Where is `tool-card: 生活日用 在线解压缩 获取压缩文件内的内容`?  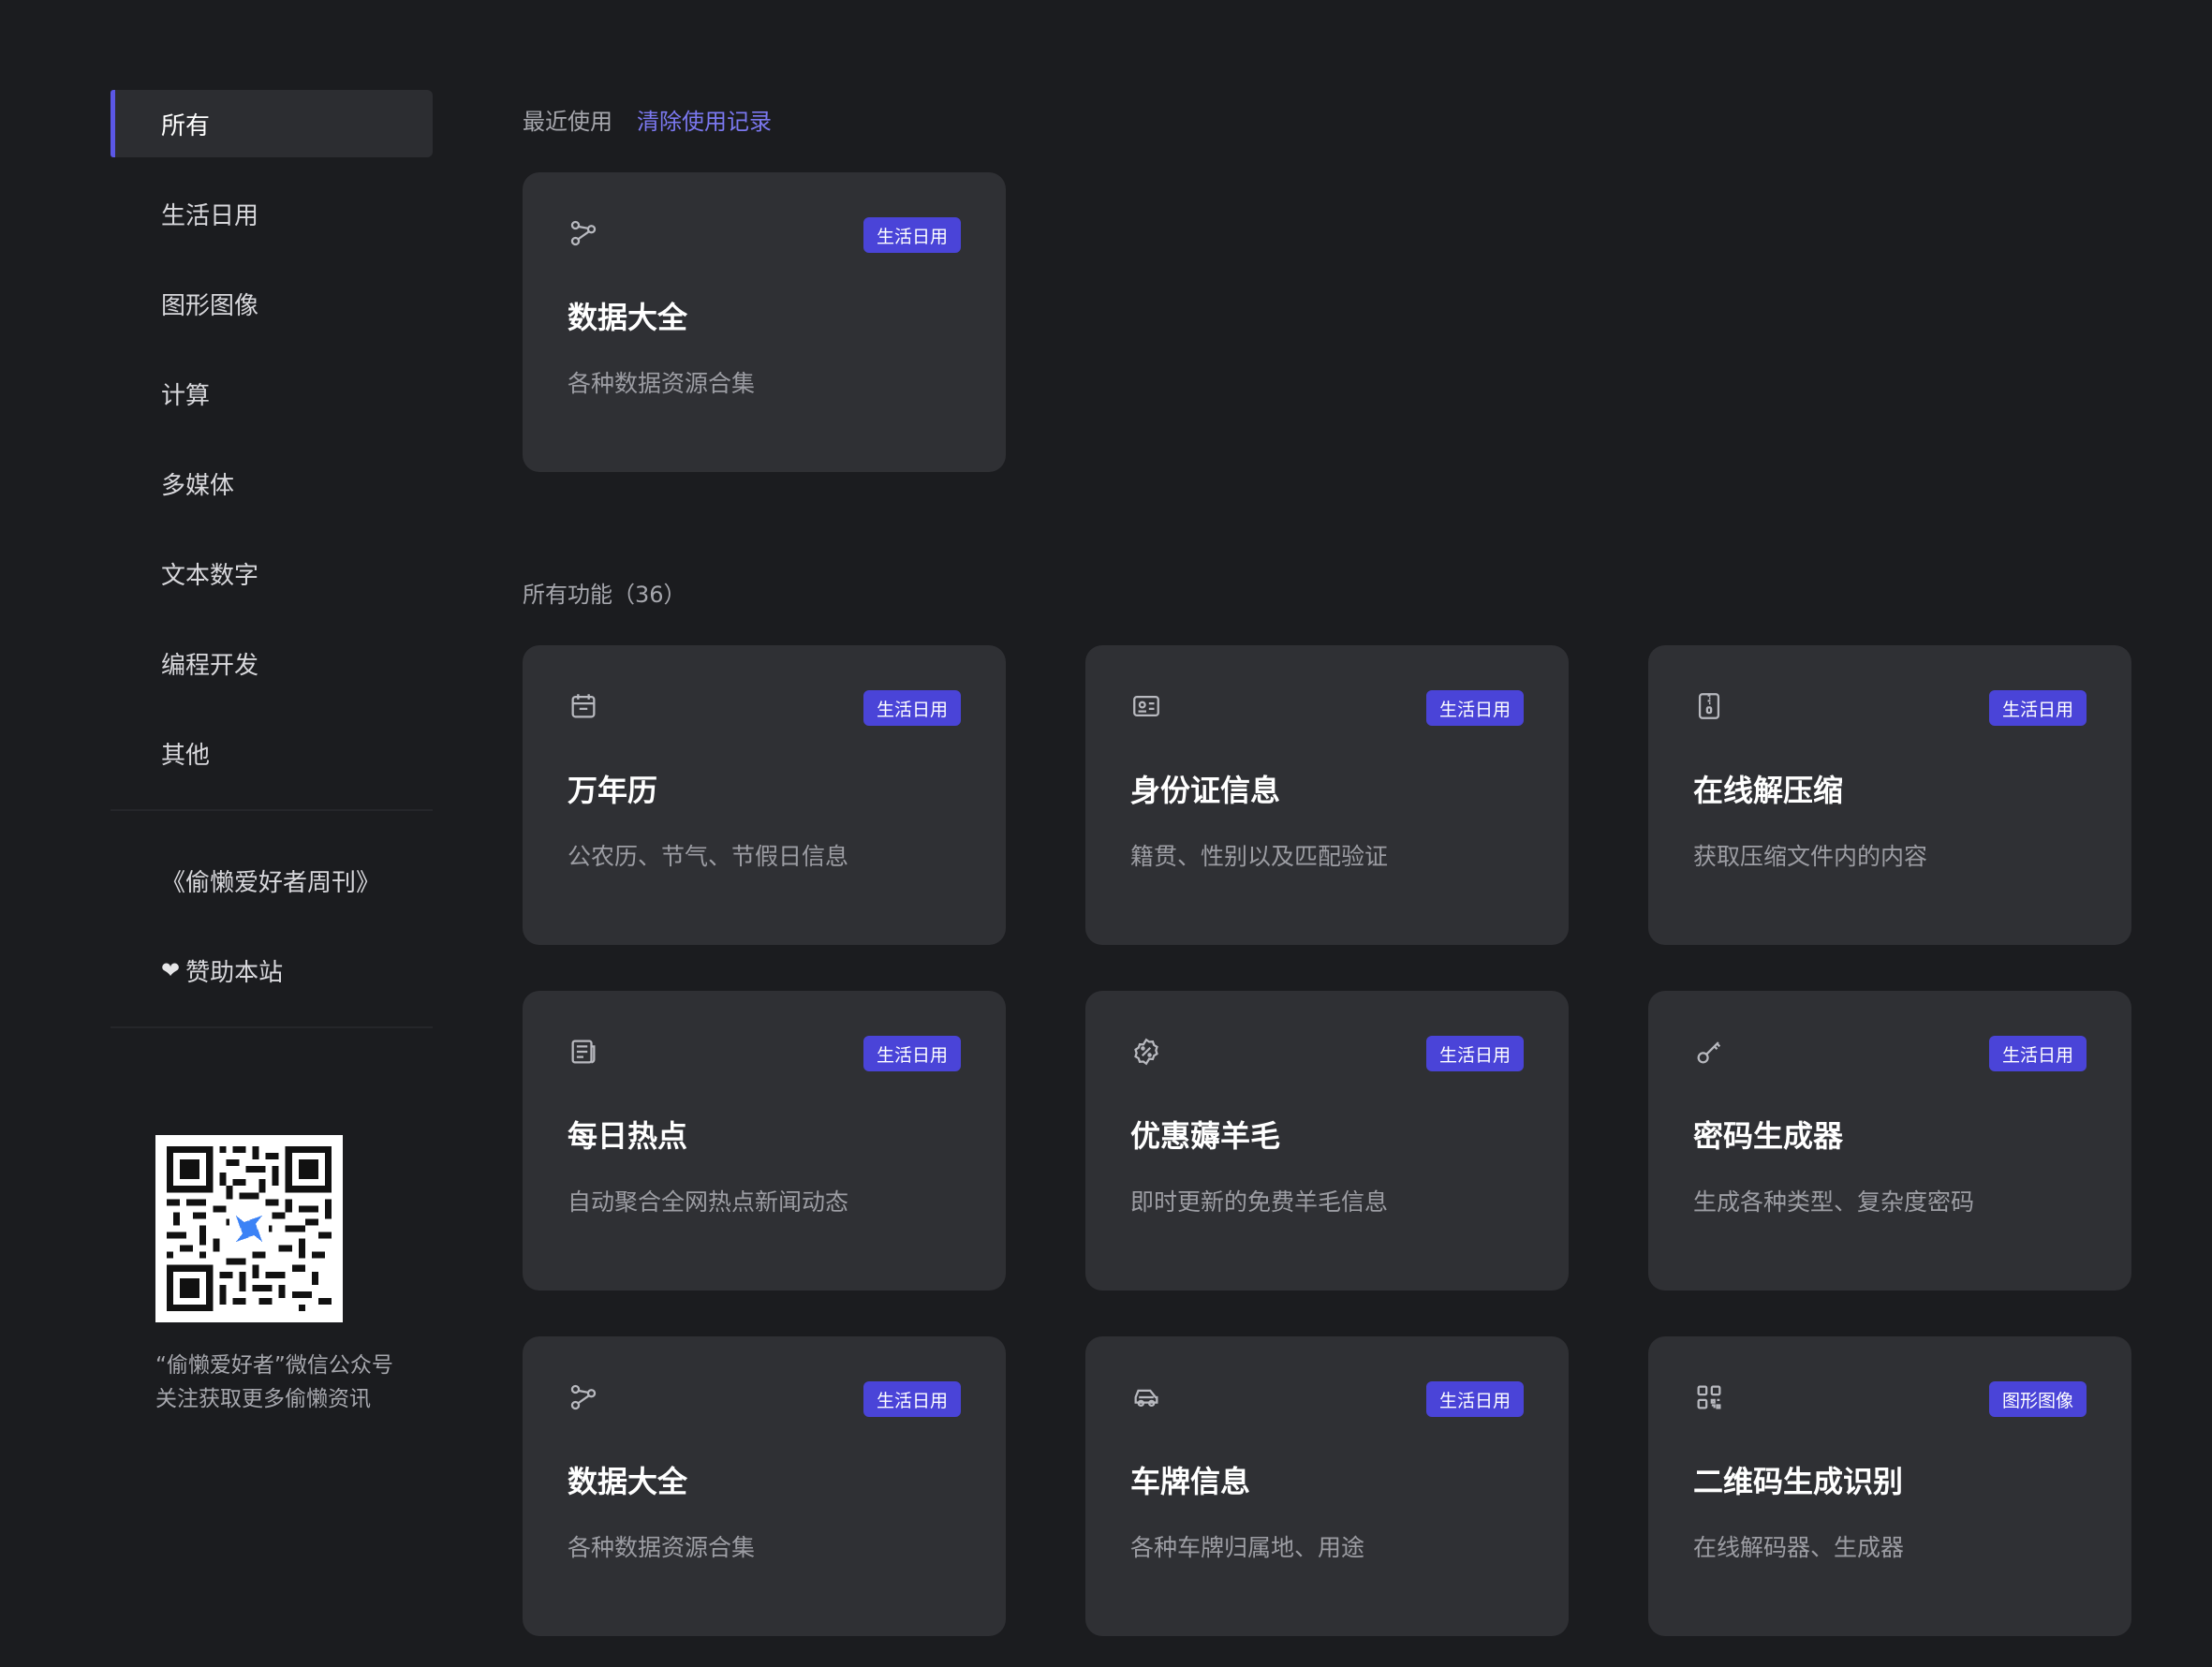 tool-card: 生活日用 在线解压缩 获取压缩文件内的内容 is located at coordinates (1890, 795).